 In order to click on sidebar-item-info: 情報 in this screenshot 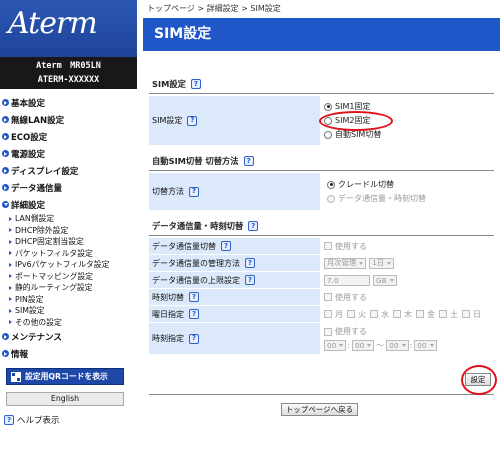, I will do `click(68, 353)`.